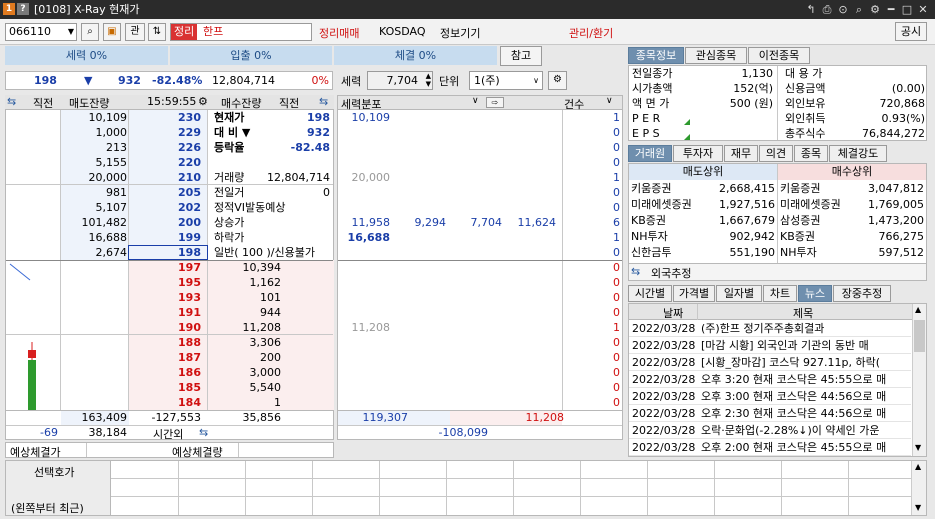 The width and height of the screenshot is (935, 519). I want to click on sell-price: 199, so click(165, 237).